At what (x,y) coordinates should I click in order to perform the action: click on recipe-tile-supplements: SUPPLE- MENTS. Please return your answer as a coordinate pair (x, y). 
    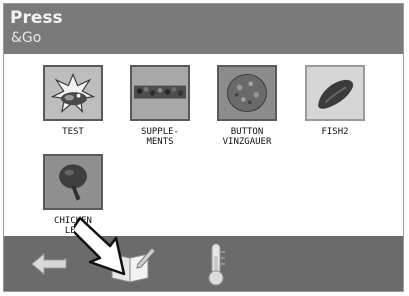
    Looking at the image, I should click on (160, 106).